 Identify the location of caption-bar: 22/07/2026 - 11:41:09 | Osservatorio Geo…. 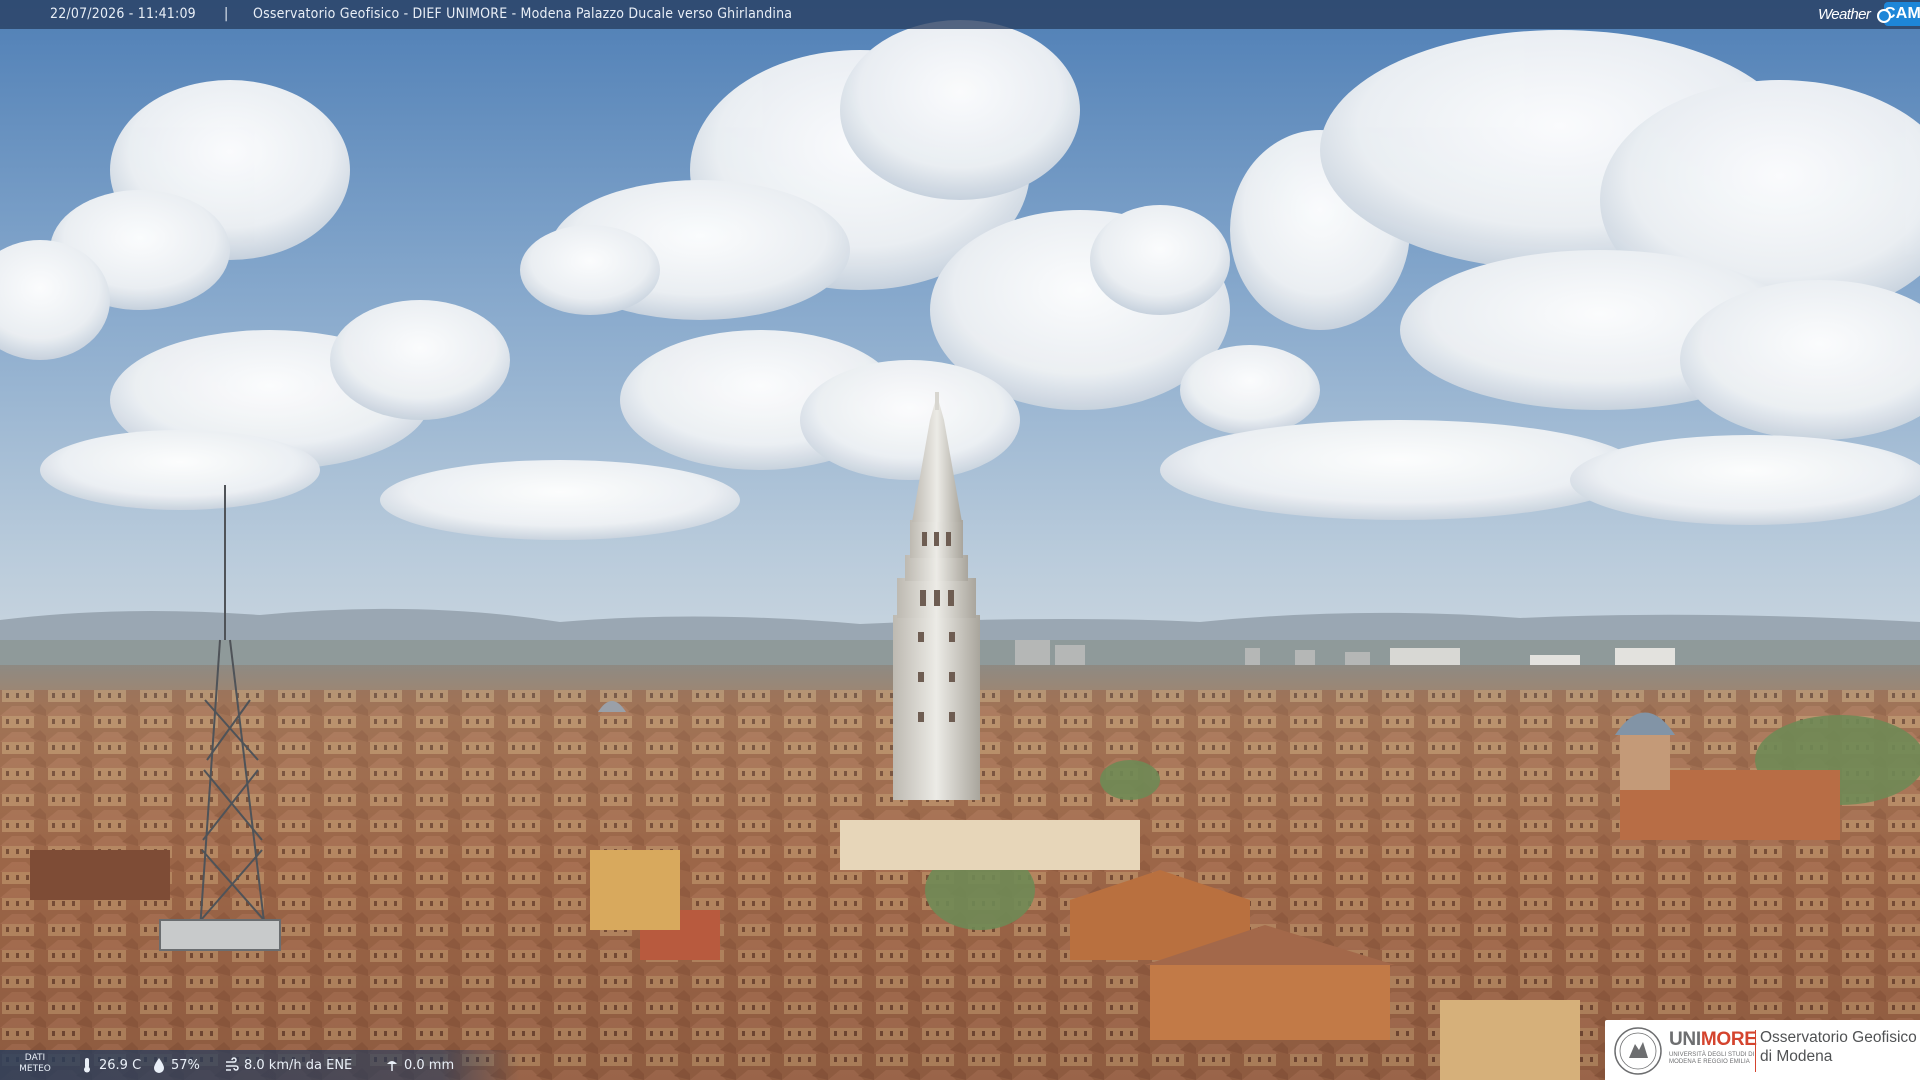
(960, 14).